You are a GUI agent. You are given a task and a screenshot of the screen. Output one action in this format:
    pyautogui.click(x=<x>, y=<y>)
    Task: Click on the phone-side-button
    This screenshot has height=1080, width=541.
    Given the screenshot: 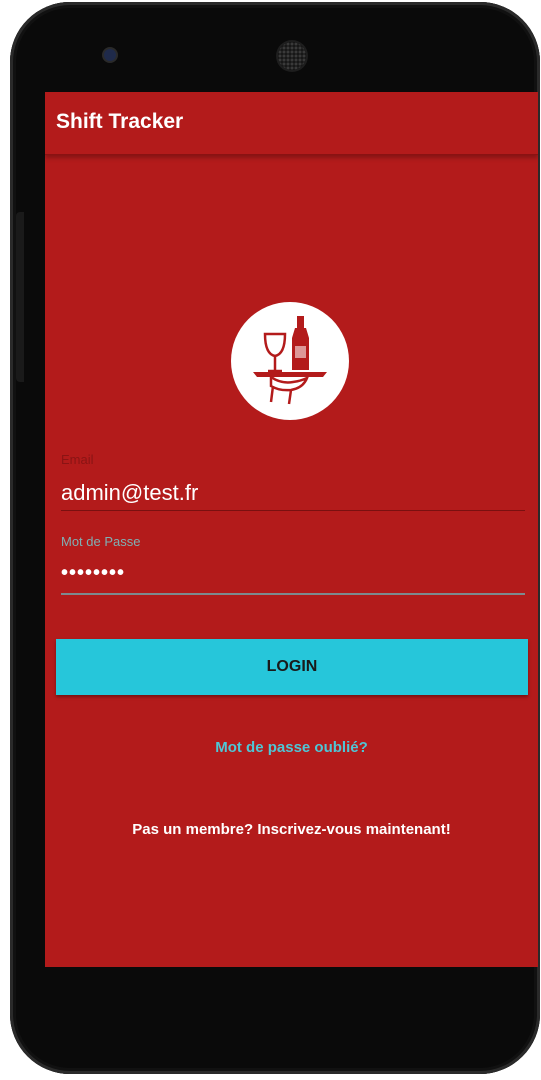 What is the action you would take?
    pyautogui.click(x=20, y=297)
    